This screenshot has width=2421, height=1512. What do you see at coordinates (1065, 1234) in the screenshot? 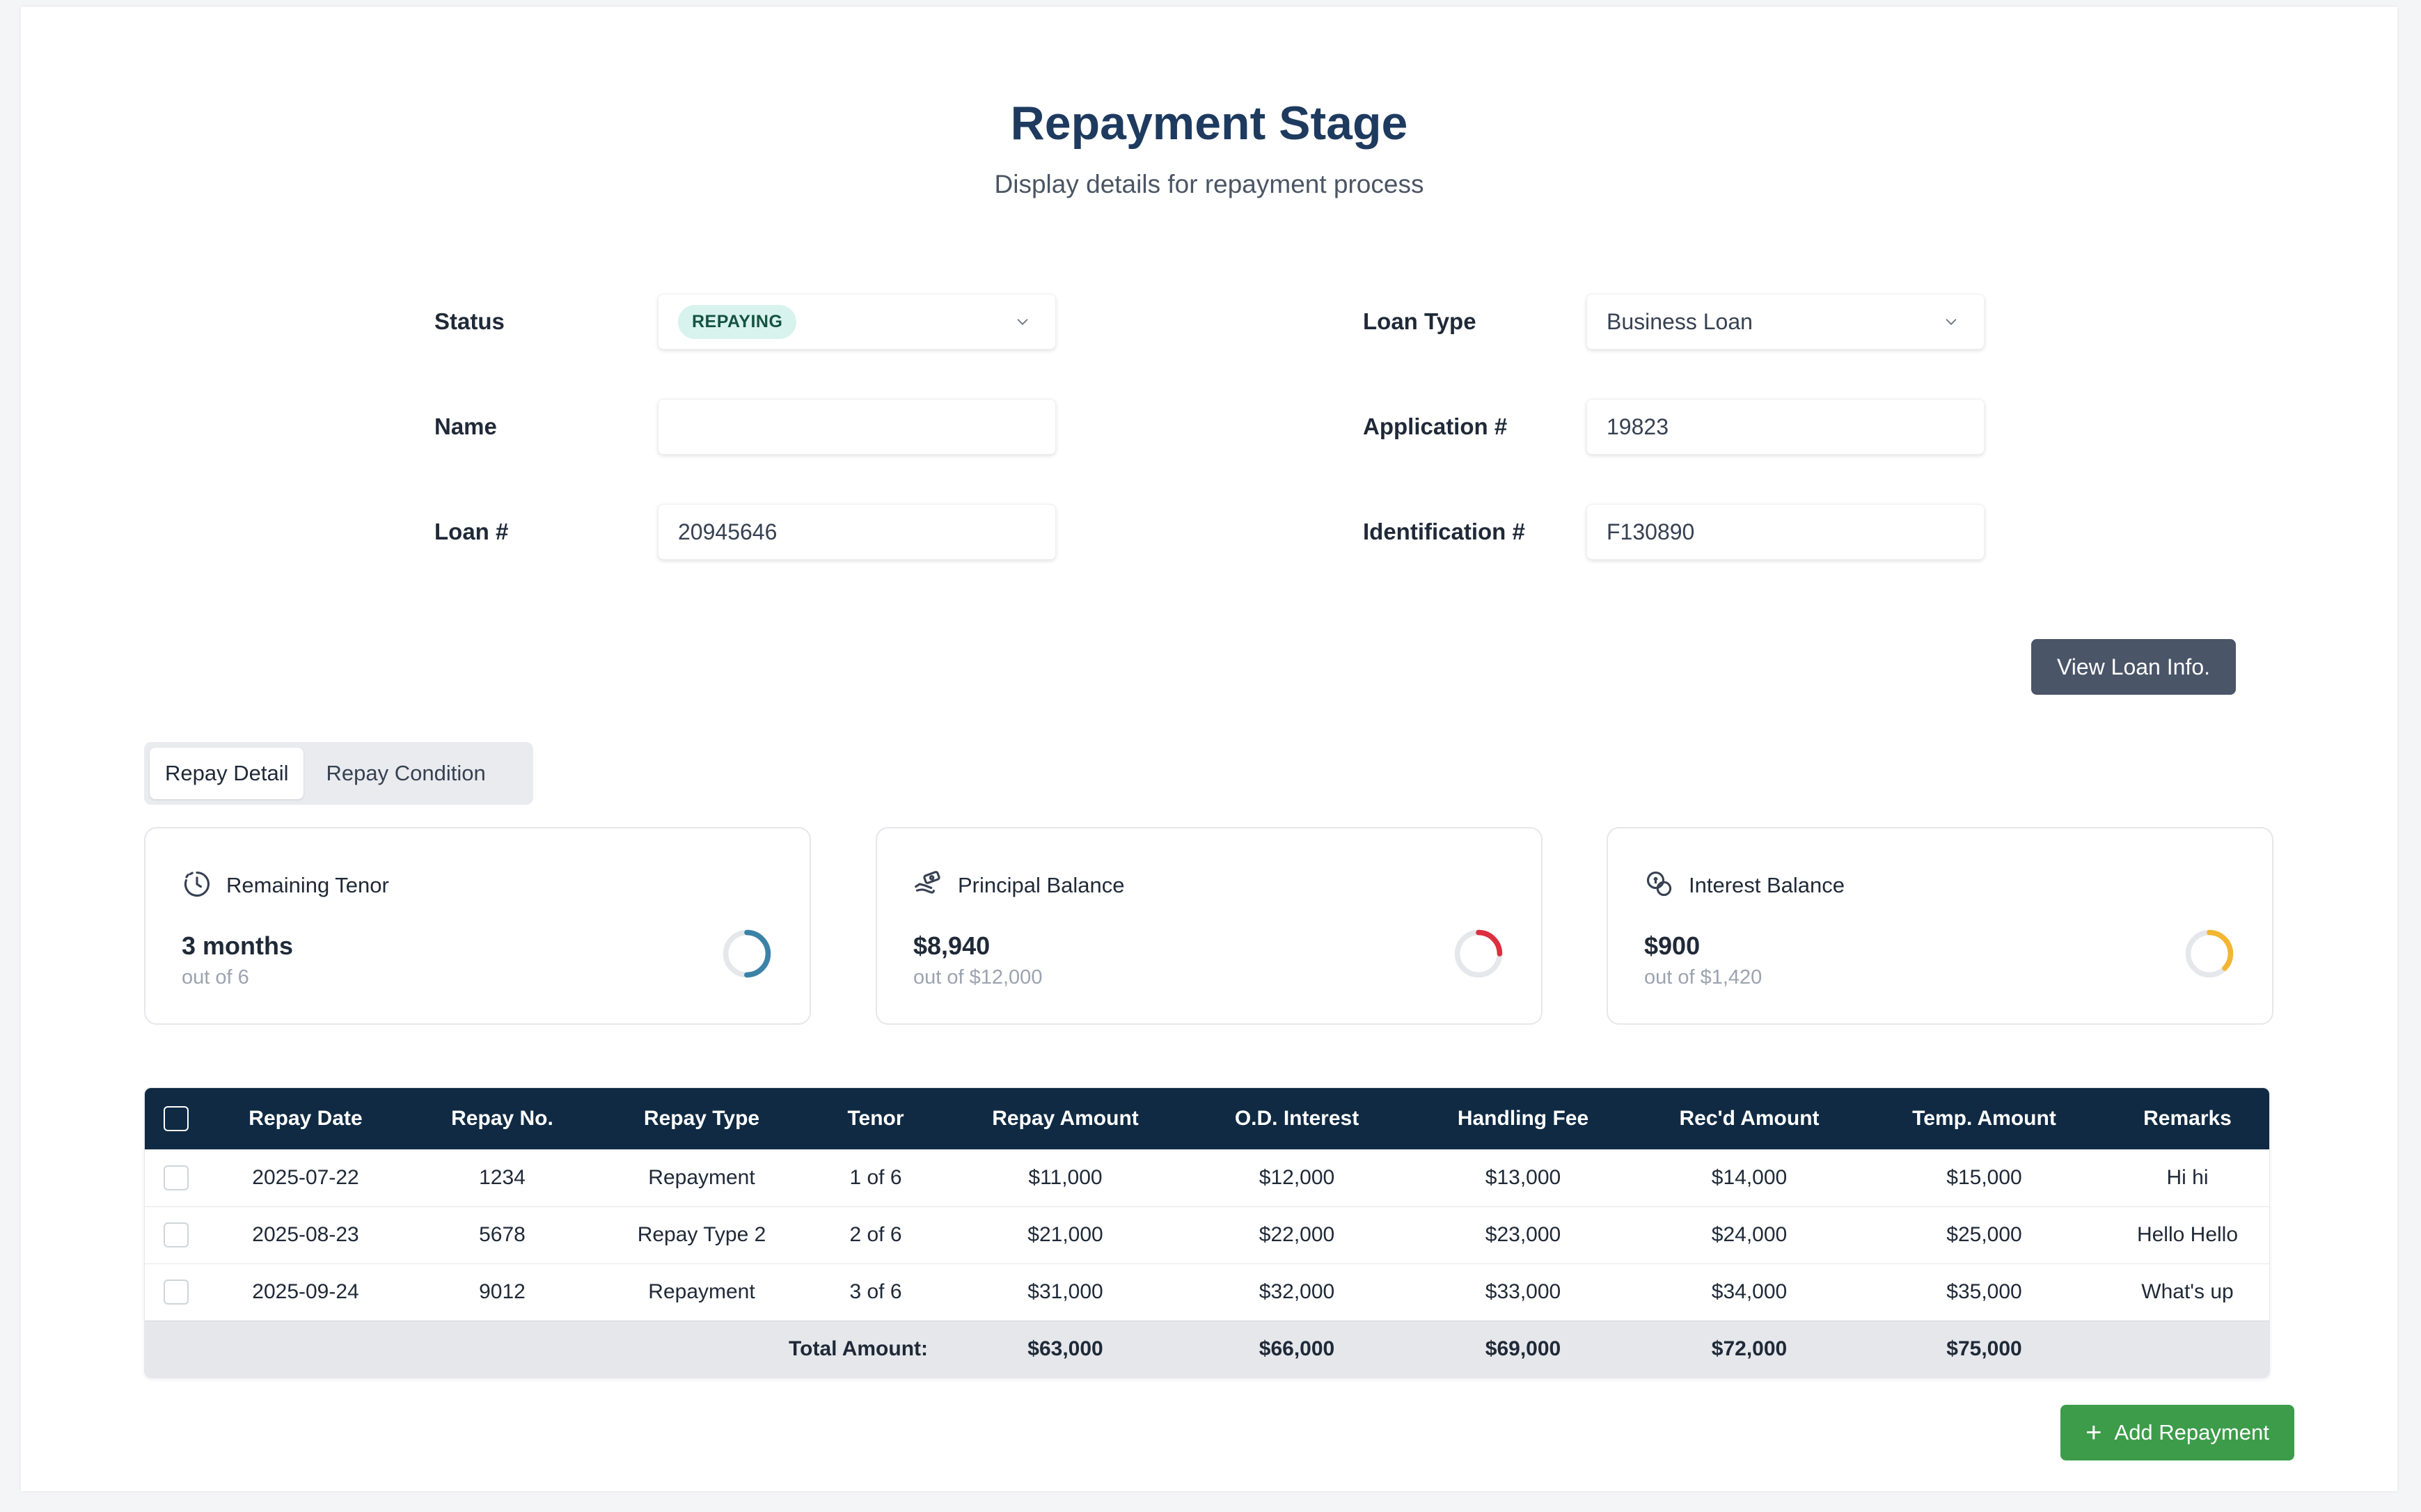
I see `table-cell: $21,000` at bounding box center [1065, 1234].